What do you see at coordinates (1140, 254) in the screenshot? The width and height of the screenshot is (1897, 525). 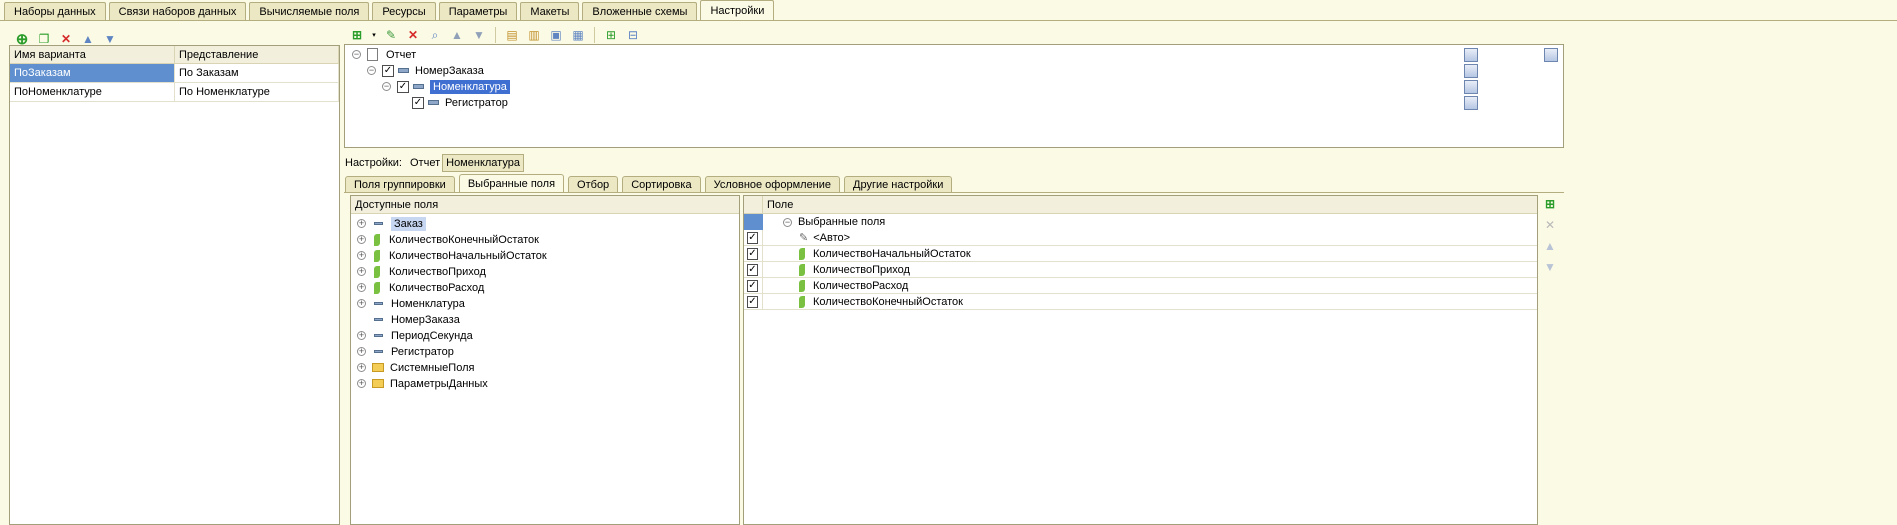 I see `table-row: ✓ КоличествоНачальныйОстаток` at bounding box center [1140, 254].